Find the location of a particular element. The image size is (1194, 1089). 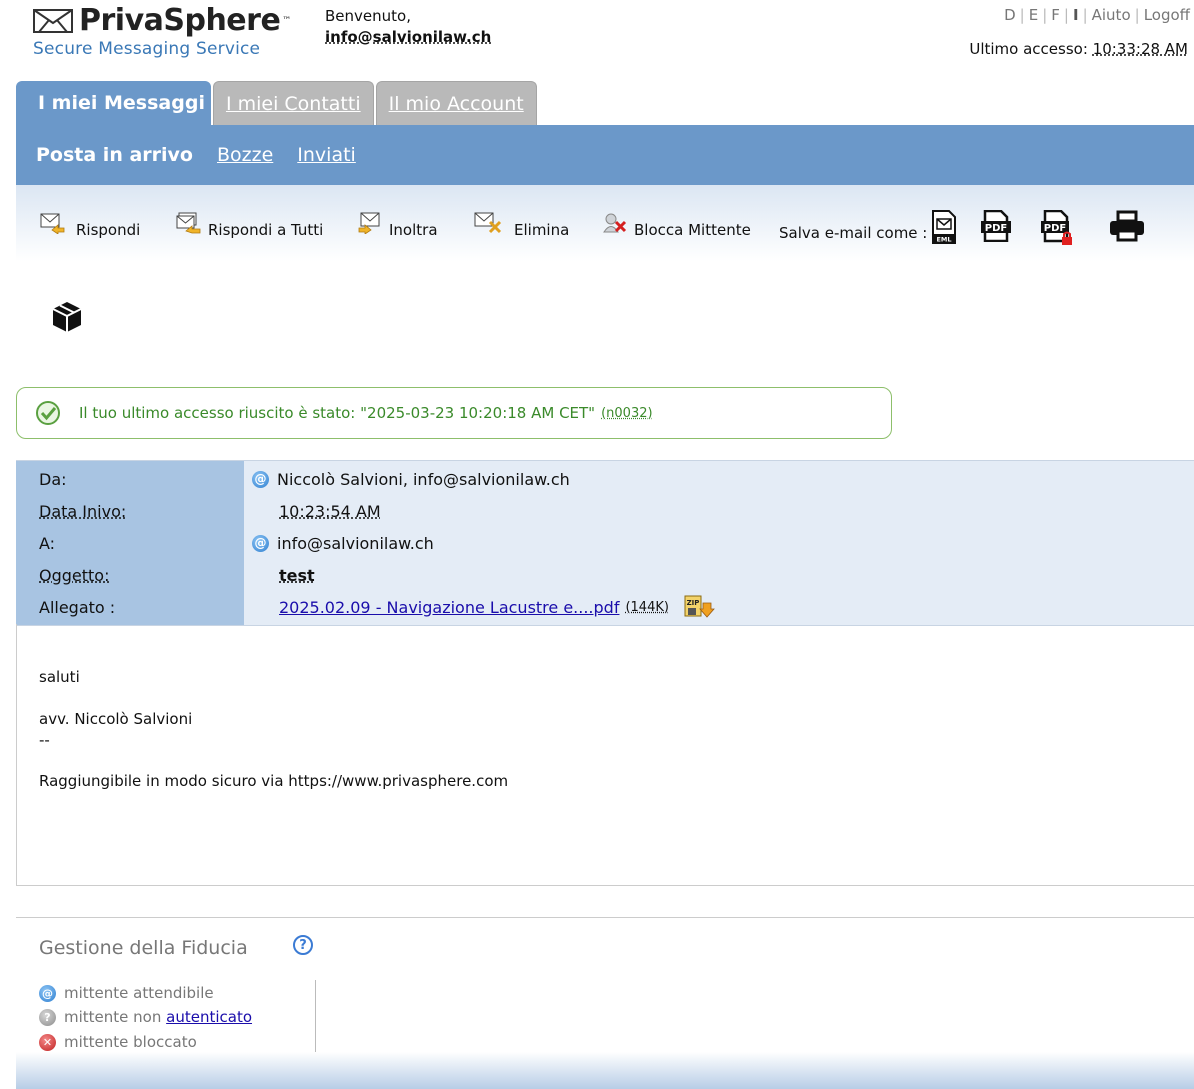

authenticated-link: autenticato is located at coordinates (209, 1017).